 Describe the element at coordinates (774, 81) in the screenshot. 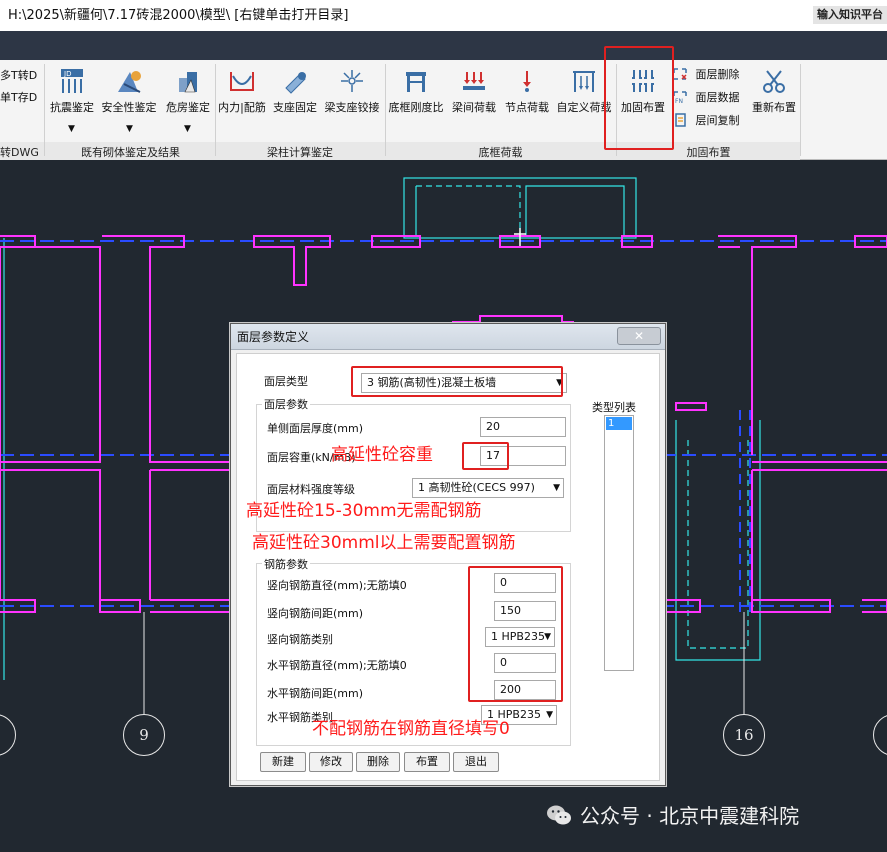

I see `scissors-icon` at that location.